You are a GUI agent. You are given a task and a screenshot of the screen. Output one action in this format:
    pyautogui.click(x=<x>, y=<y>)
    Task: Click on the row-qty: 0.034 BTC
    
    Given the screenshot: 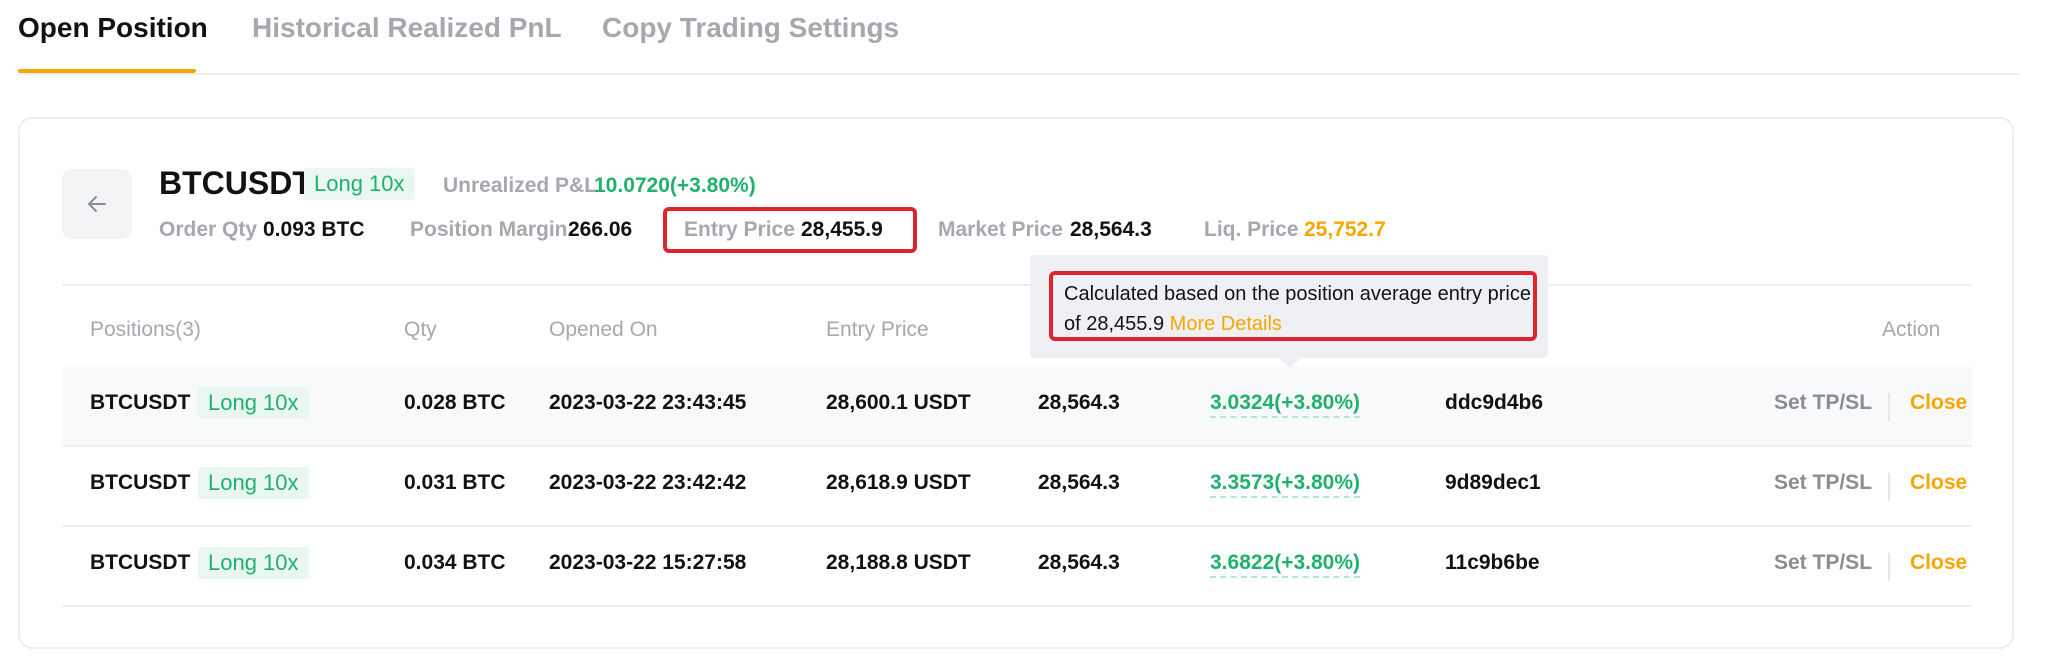 What is the action you would take?
    pyautogui.click(x=455, y=562)
    